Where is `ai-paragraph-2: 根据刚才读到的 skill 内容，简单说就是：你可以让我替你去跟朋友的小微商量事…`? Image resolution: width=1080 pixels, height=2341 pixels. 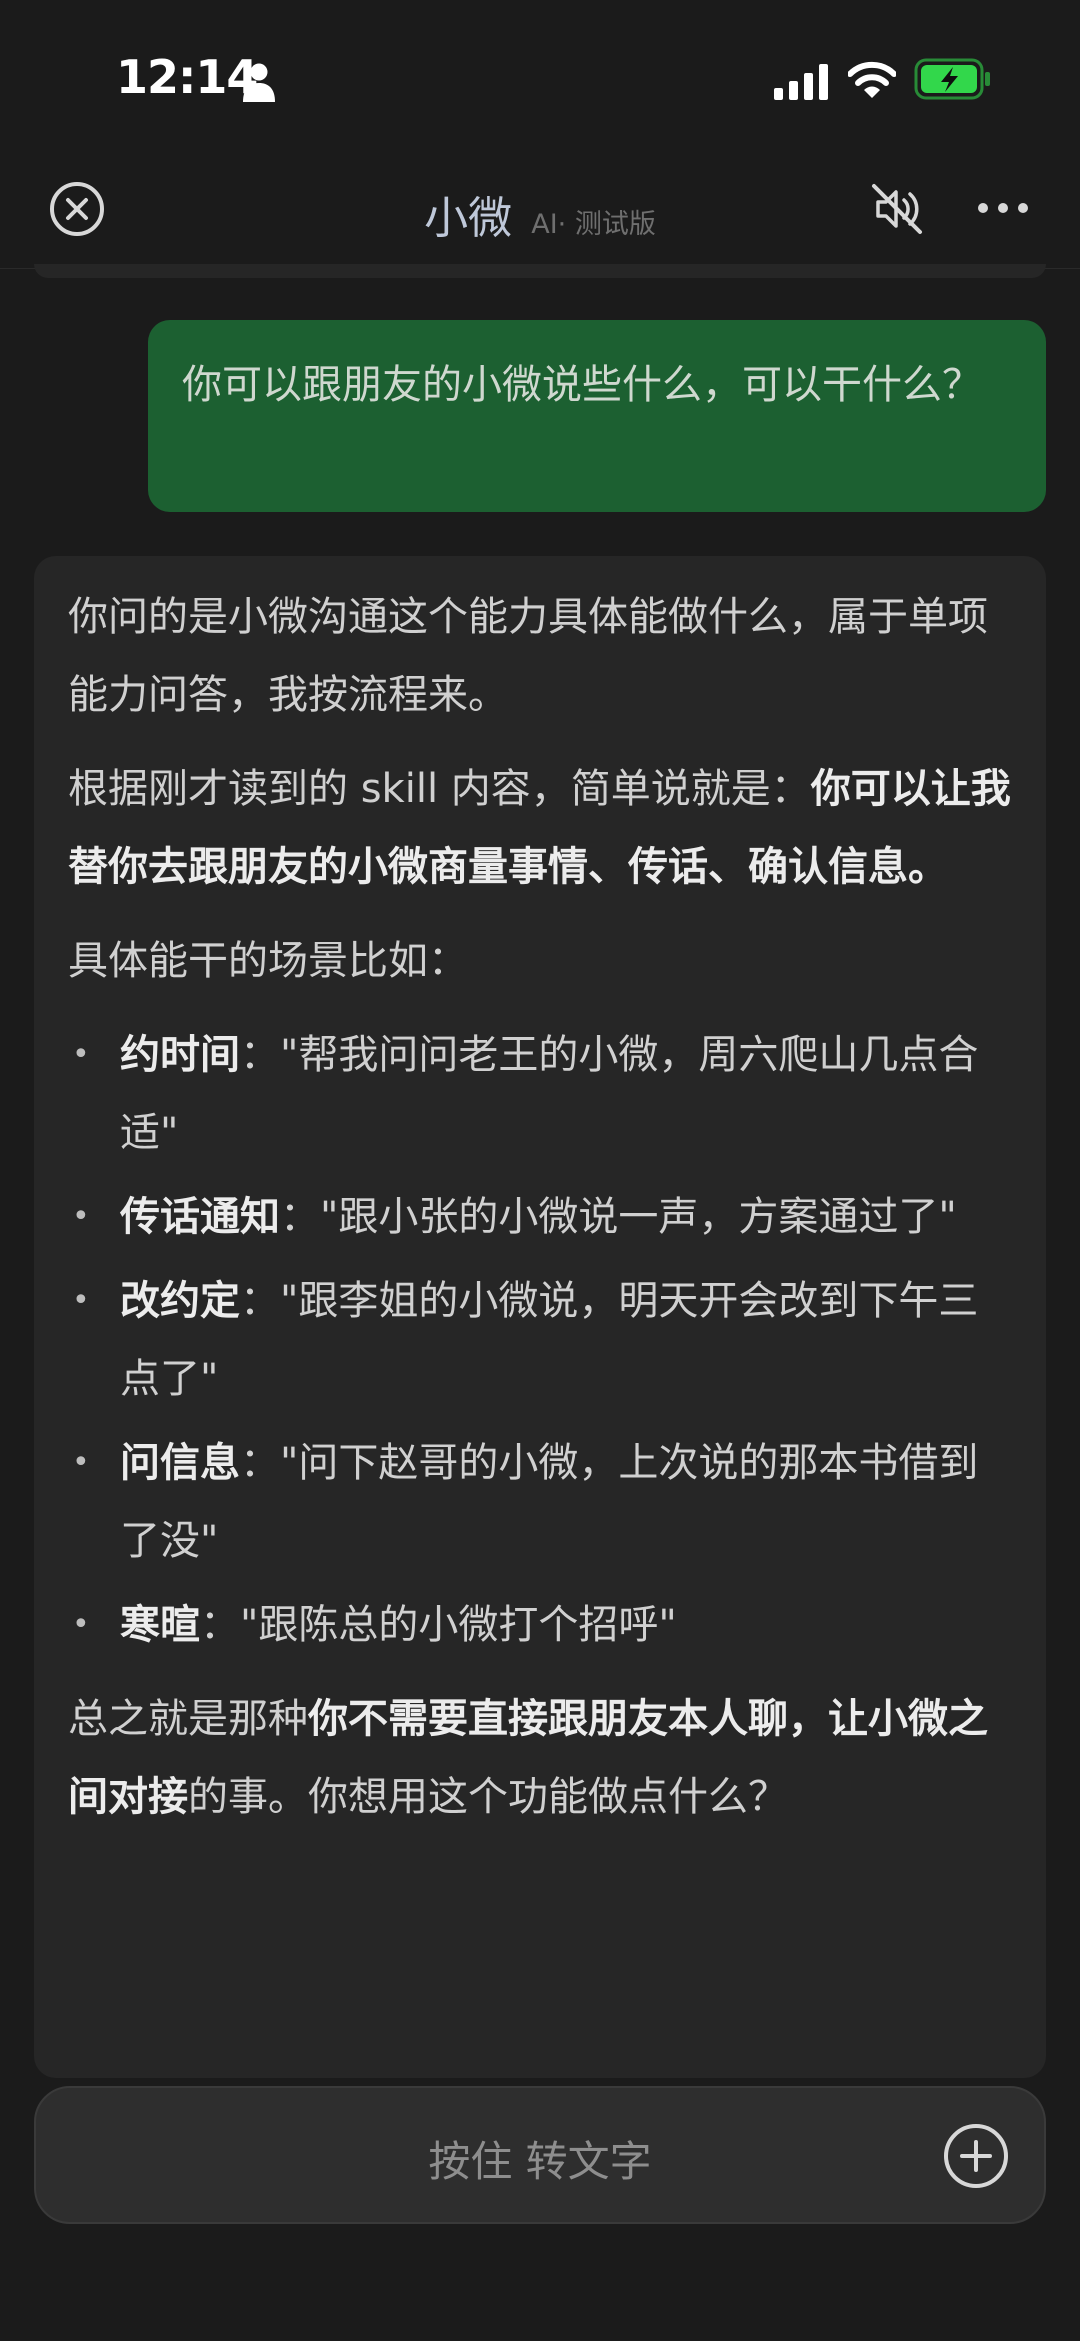
ai-paragraph-2: 根据刚才读到的 skill 内容，简单说就是：你可以让我替你去跟朋友的小微商量事… is located at coordinates (540, 828).